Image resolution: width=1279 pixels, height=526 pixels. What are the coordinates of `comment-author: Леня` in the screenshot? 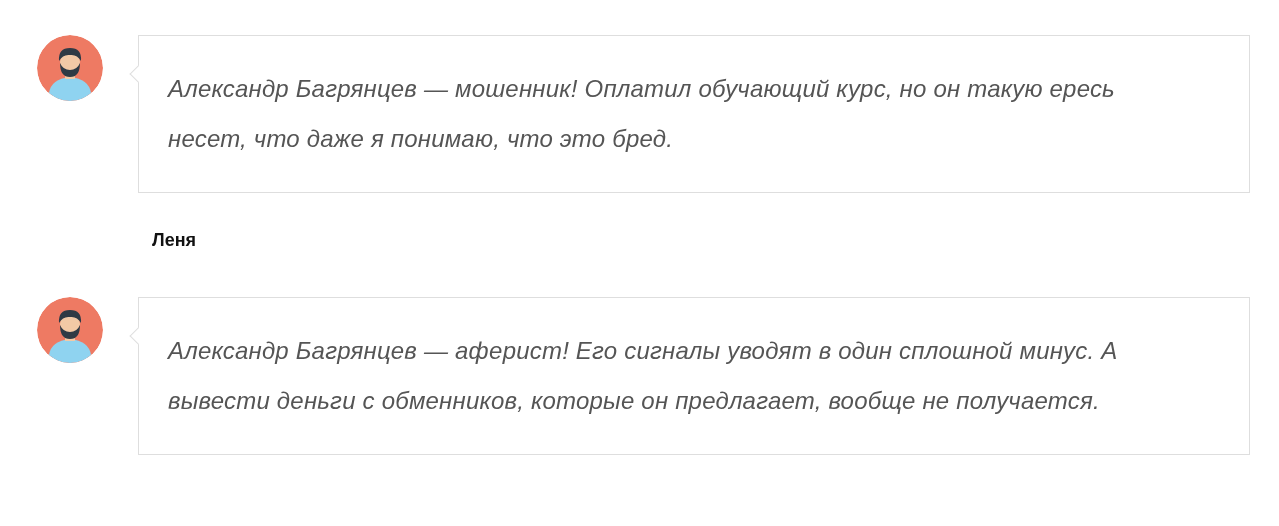 It's located at (174, 240).